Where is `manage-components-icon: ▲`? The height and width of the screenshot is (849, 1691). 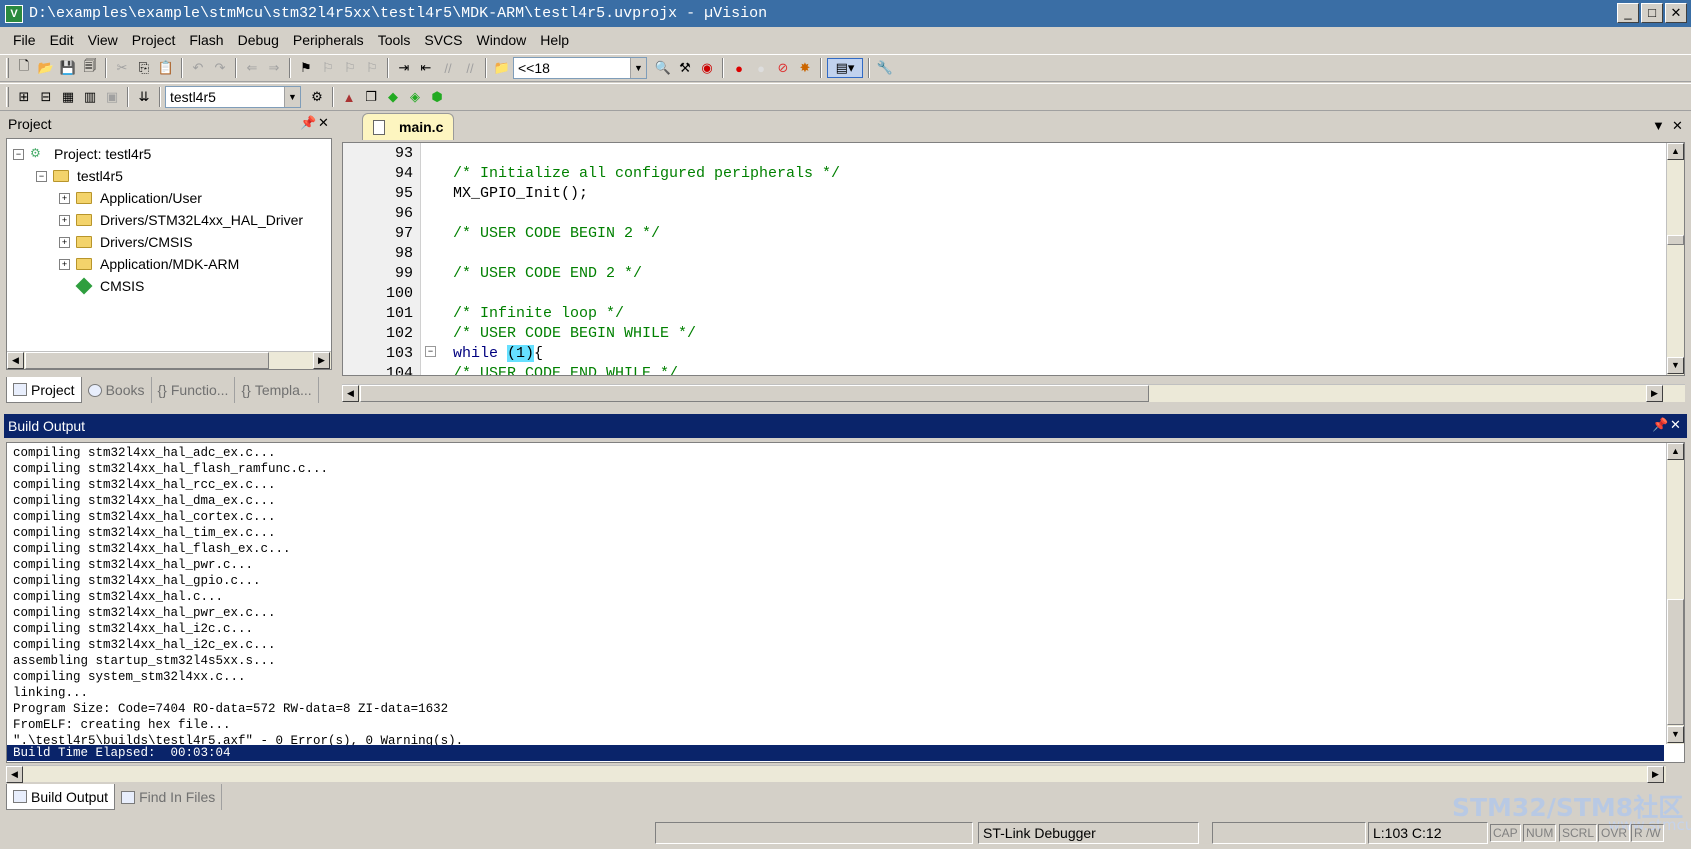 manage-components-icon: ▲ is located at coordinates (349, 97).